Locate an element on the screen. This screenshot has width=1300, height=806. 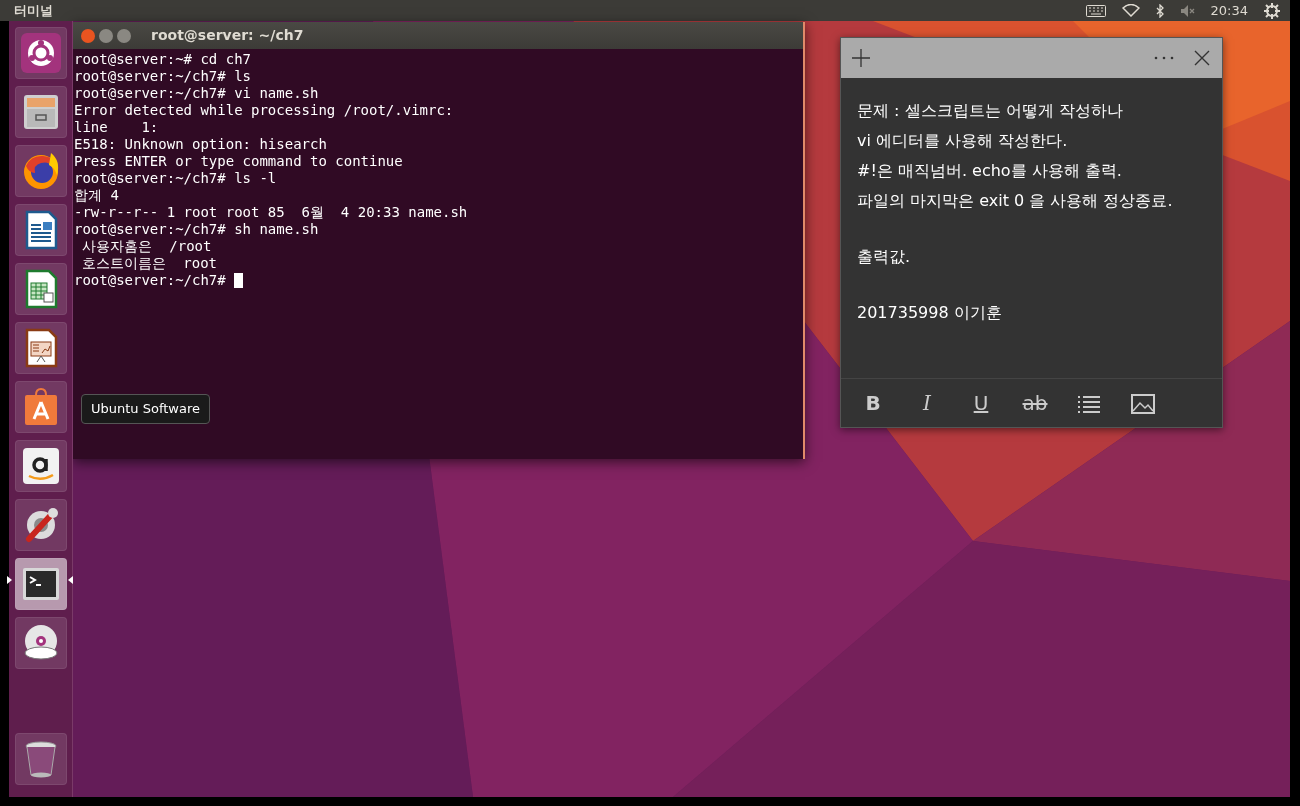
terminal-line: root@server:~/ch7# vi name.sh is located at coordinates (196, 93).